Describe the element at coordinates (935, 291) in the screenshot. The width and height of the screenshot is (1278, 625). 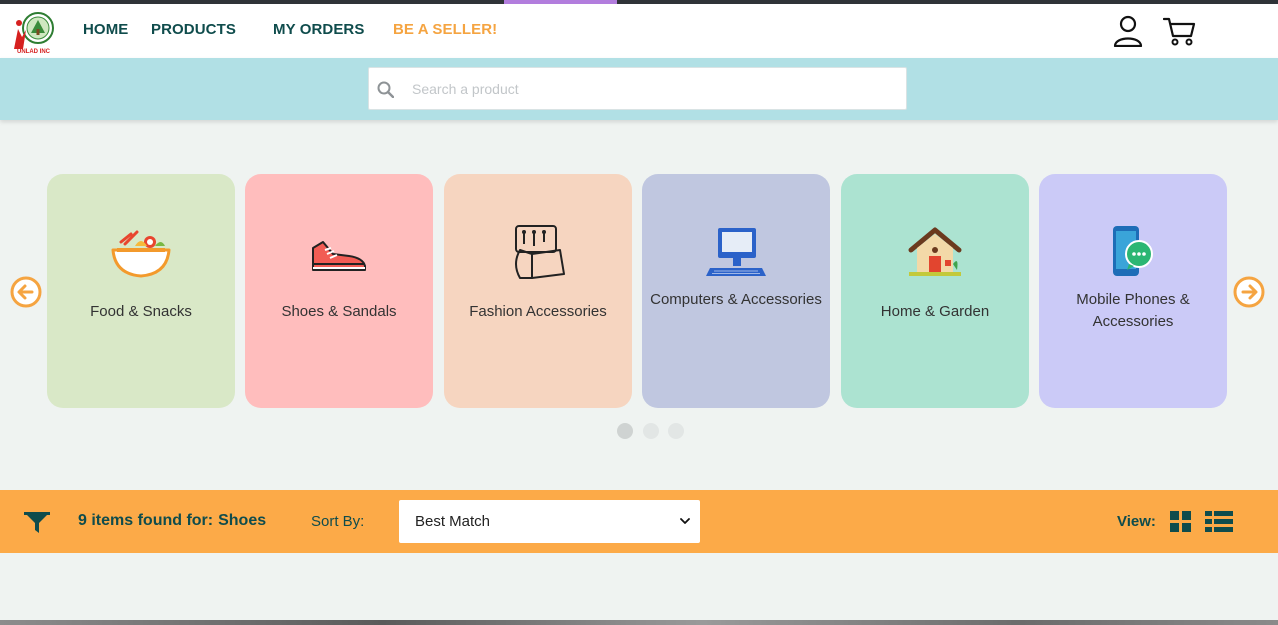
I see `category-card-home-garden: Home & Garden` at that location.